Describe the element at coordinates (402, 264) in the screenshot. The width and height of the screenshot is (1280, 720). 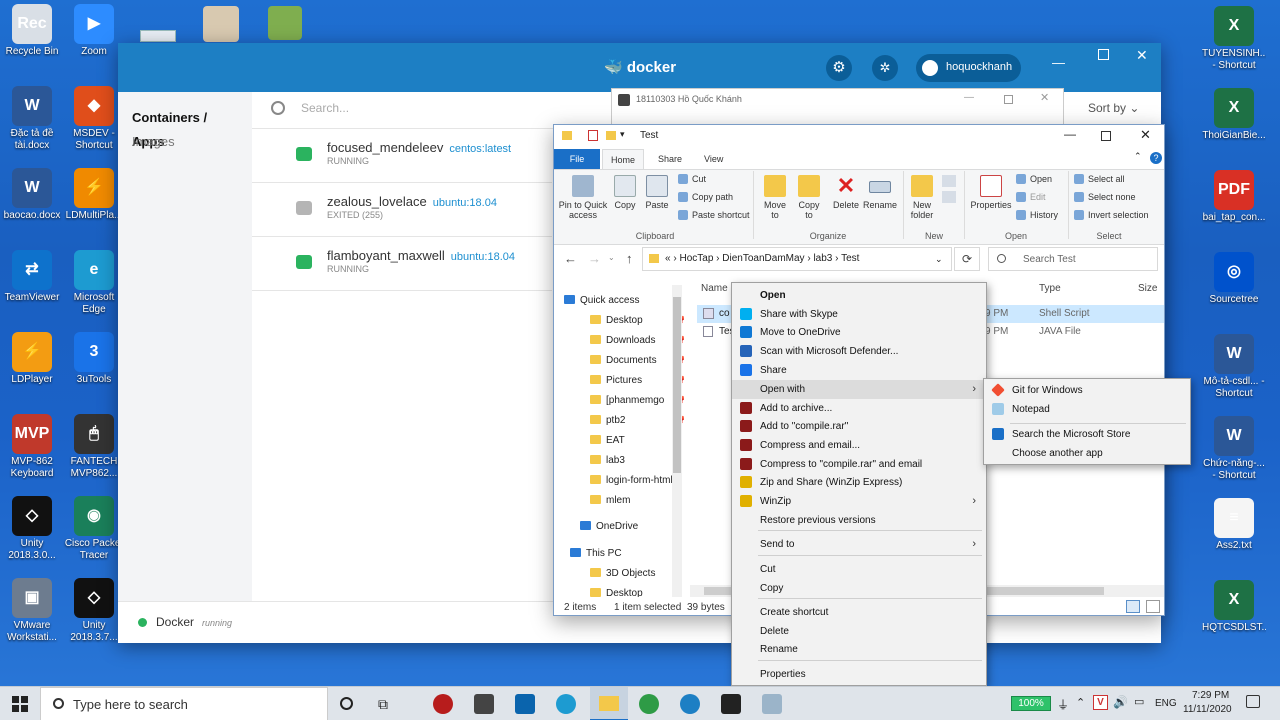
I see `container-row: flamboyant_maxwell ubuntu:18.04 RUNNING` at that location.